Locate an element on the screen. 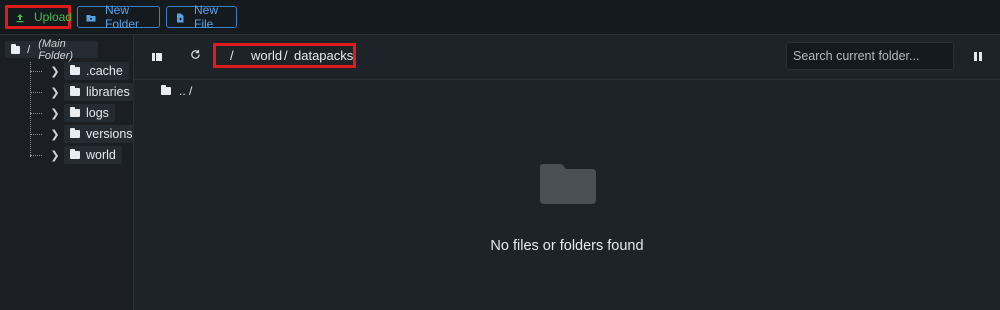 This screenshot has height=310, width=1000. tree-root-path: / is located at coordinates (29, 49).